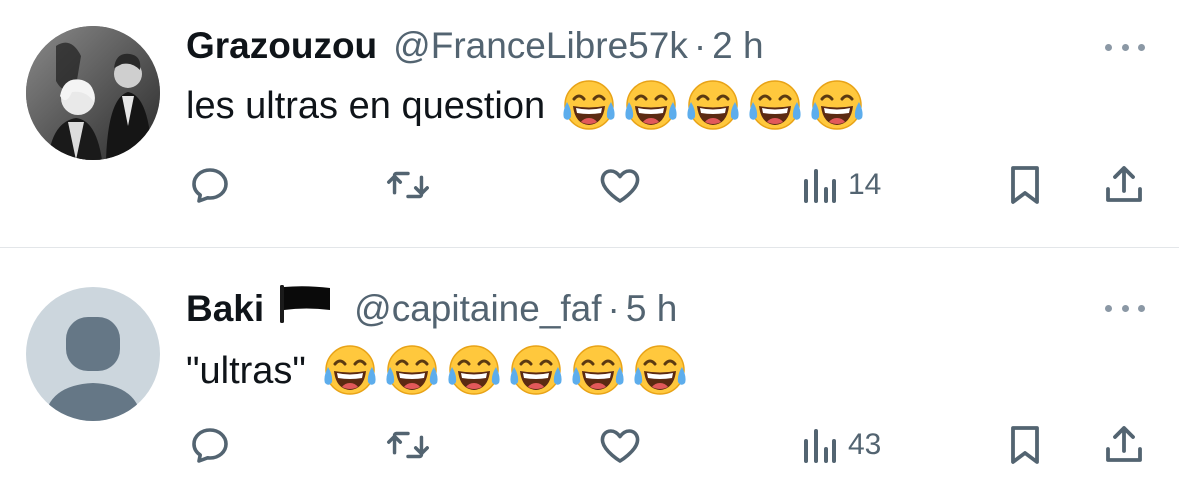 This screenshot has height=493, width=1179. What do you see at coordinates (306, 309) in the screenshot?
I see `black-flag-icon` at bounding box center [306, 309].